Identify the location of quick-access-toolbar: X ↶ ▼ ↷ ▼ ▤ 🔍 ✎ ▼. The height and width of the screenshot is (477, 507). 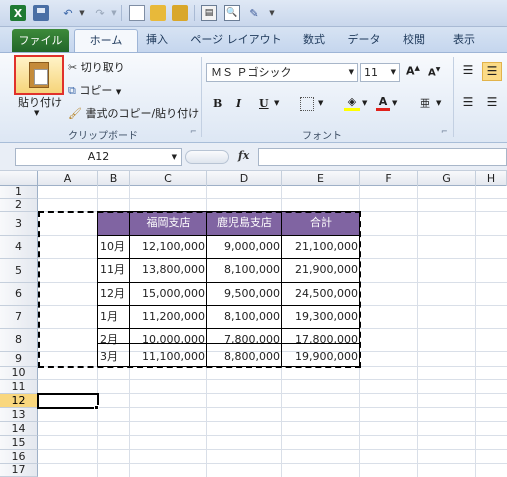
(253, 13).